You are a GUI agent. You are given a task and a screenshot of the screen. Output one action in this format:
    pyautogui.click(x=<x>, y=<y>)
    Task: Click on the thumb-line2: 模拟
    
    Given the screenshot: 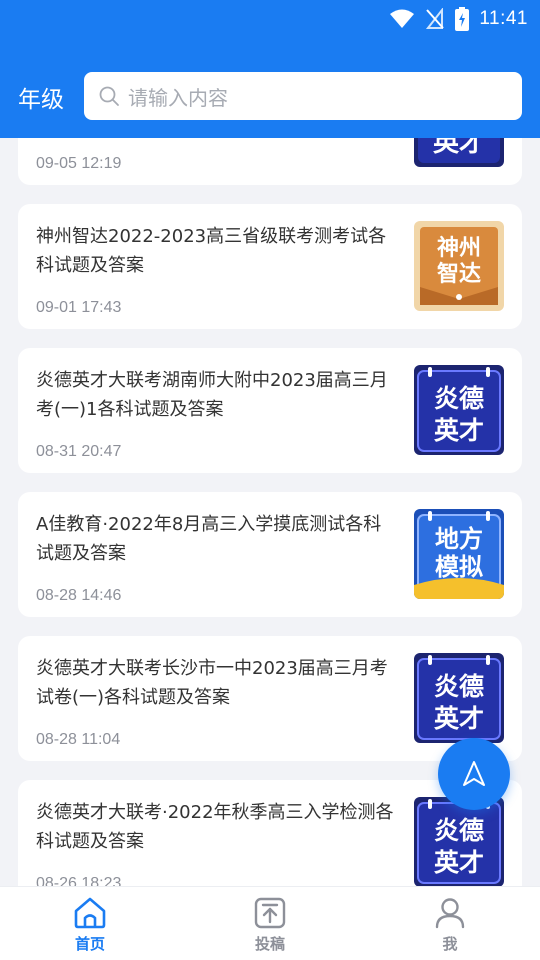 What is the action you would take?
    pyautogui.click(x=459, y=567)
    